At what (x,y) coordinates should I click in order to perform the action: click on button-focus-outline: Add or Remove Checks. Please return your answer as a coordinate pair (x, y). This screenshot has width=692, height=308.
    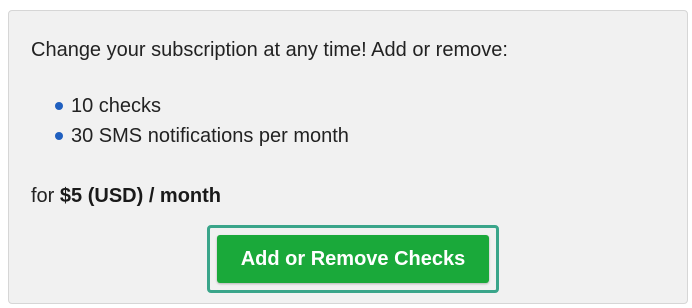
    Looking at the image, I should click on (353, 259).